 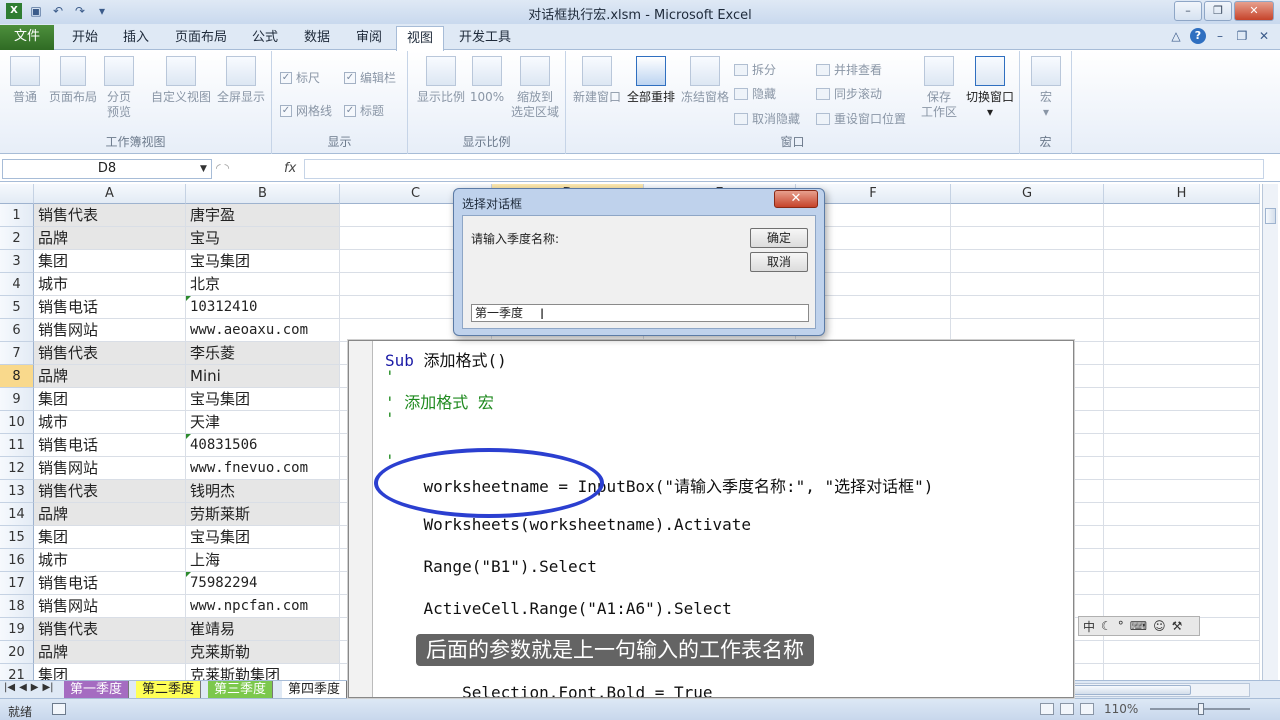 I want to click on restore-workbook-icon: ❐, so click(x=1242, y=36).